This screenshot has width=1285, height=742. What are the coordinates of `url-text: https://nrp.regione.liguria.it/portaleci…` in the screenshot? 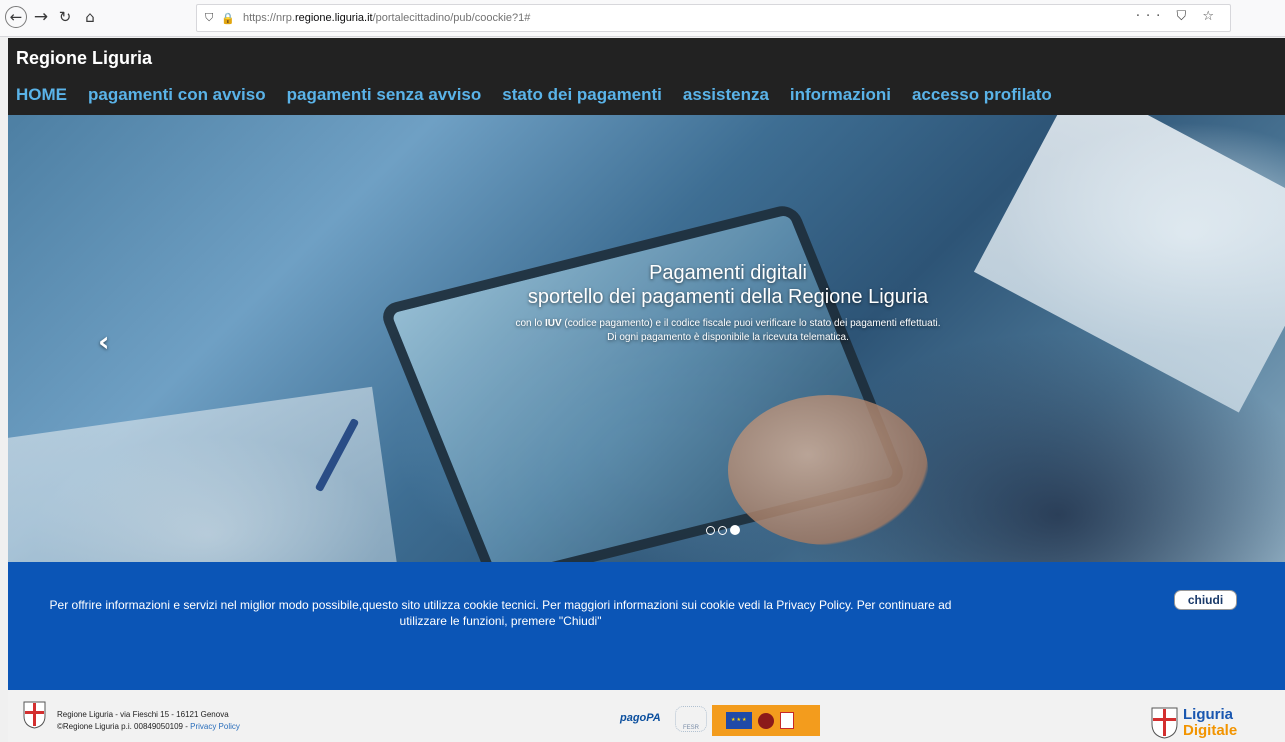 It's located at (386, 18).